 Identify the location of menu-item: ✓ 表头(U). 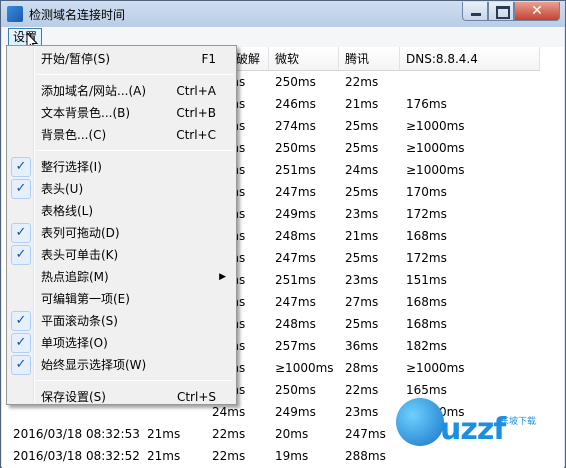
(121, 189).